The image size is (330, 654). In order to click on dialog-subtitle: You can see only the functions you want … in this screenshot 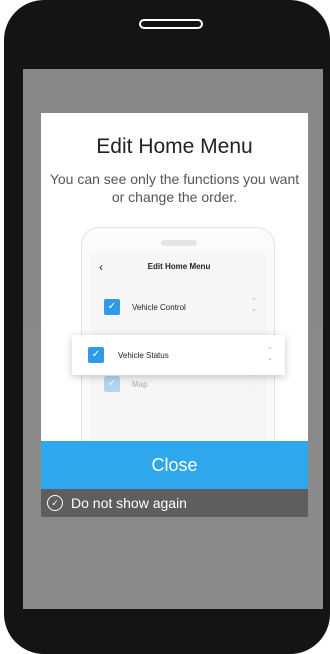, I will do `click(174, 188)`.